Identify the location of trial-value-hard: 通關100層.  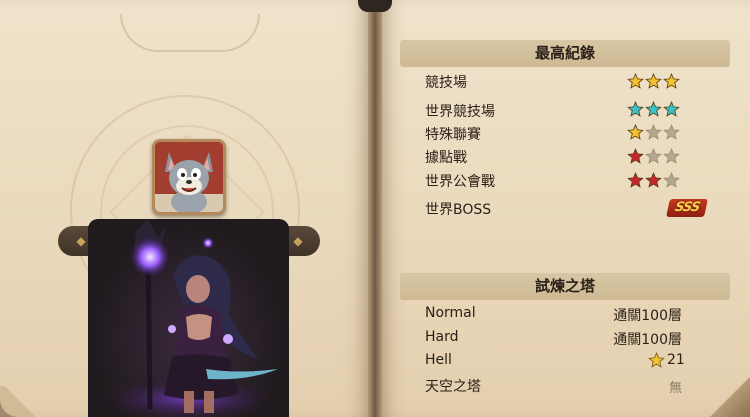
(647, 340).